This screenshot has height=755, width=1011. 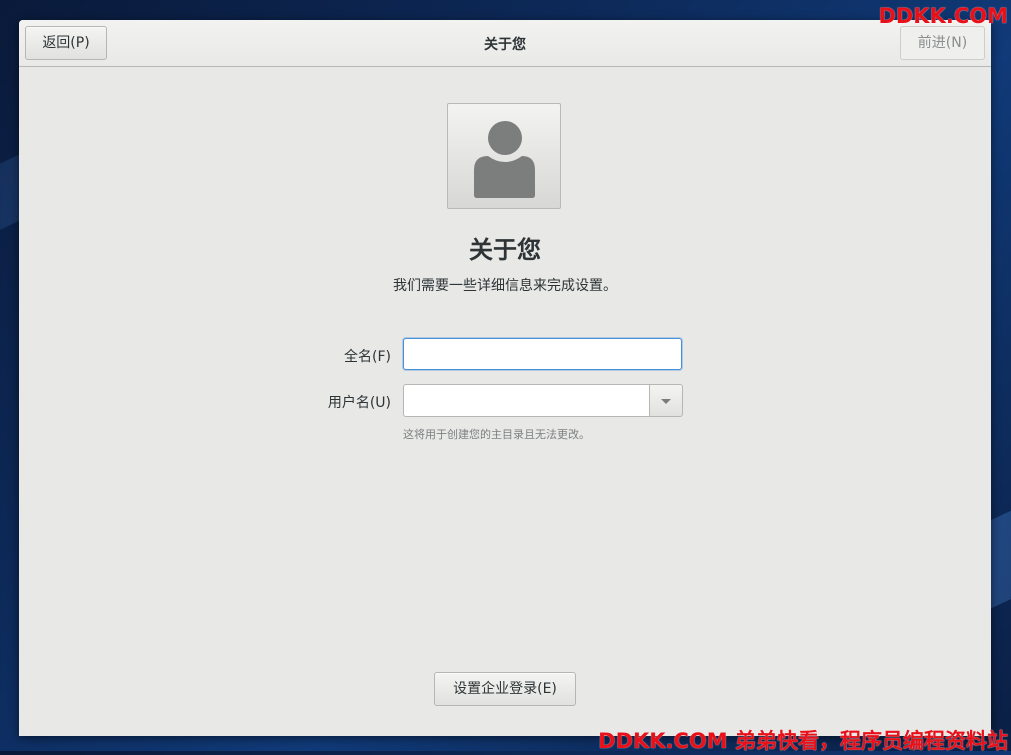 What do you see at coordinates (496, 434) in the screenshot?
I see `username-hint: 这将用于创建您的主目录且无法更改。` at bounding box center [496, 434].